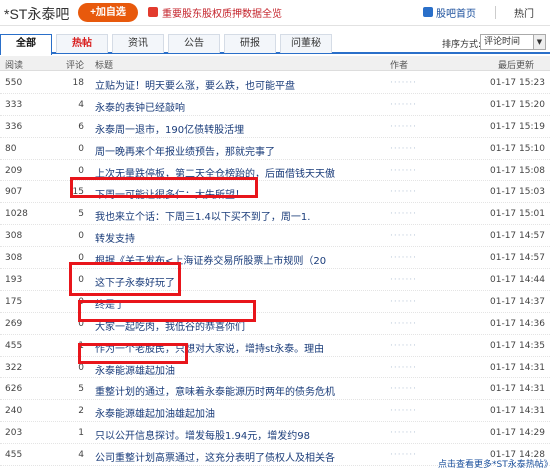 This screenshot has width=550, height=472. What do you see at coordinates (14, 345) in the screenshot?
I see `read-count: 455` at bounding box center [14, 345].